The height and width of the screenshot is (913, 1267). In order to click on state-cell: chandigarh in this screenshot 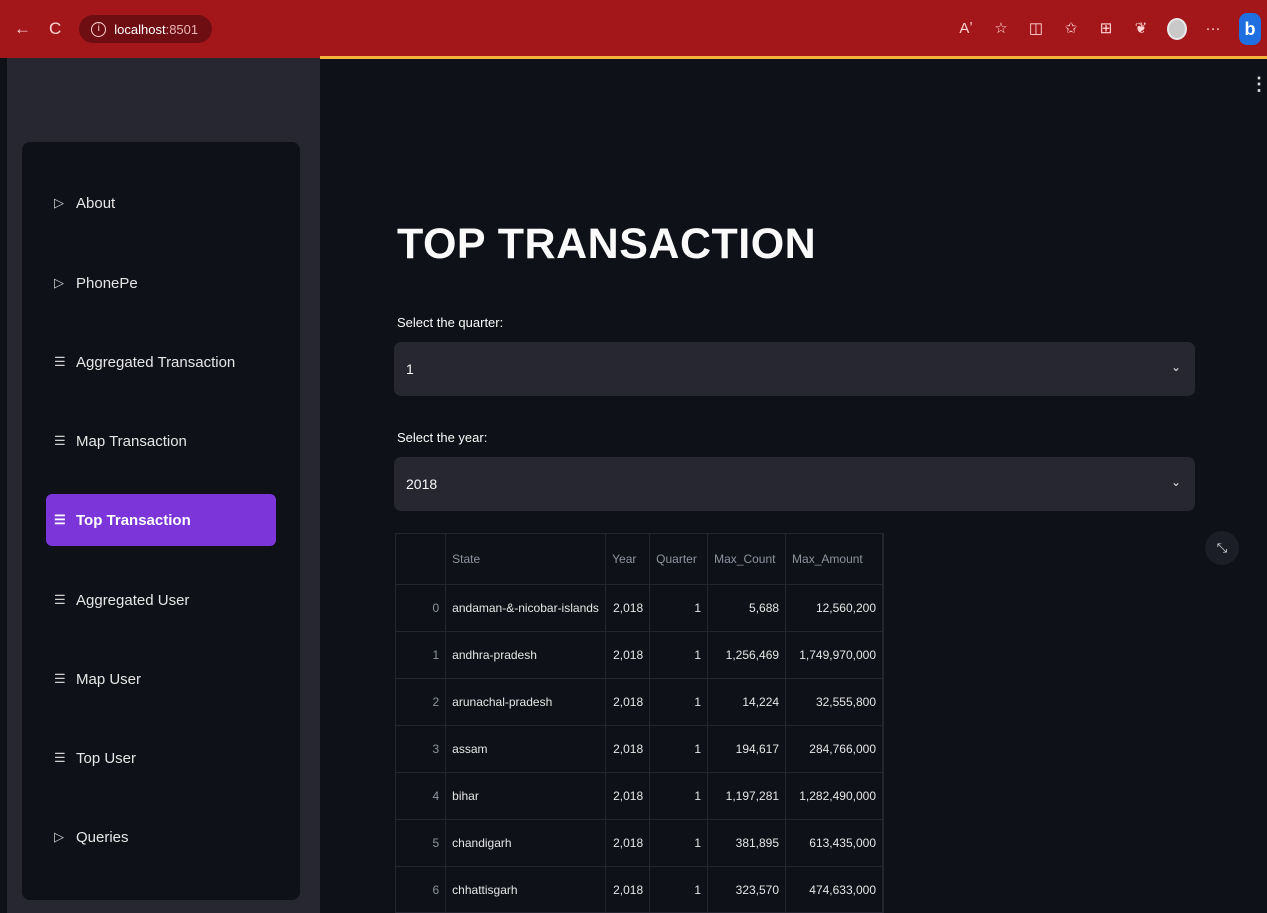, I will do `click(526, 843)`.